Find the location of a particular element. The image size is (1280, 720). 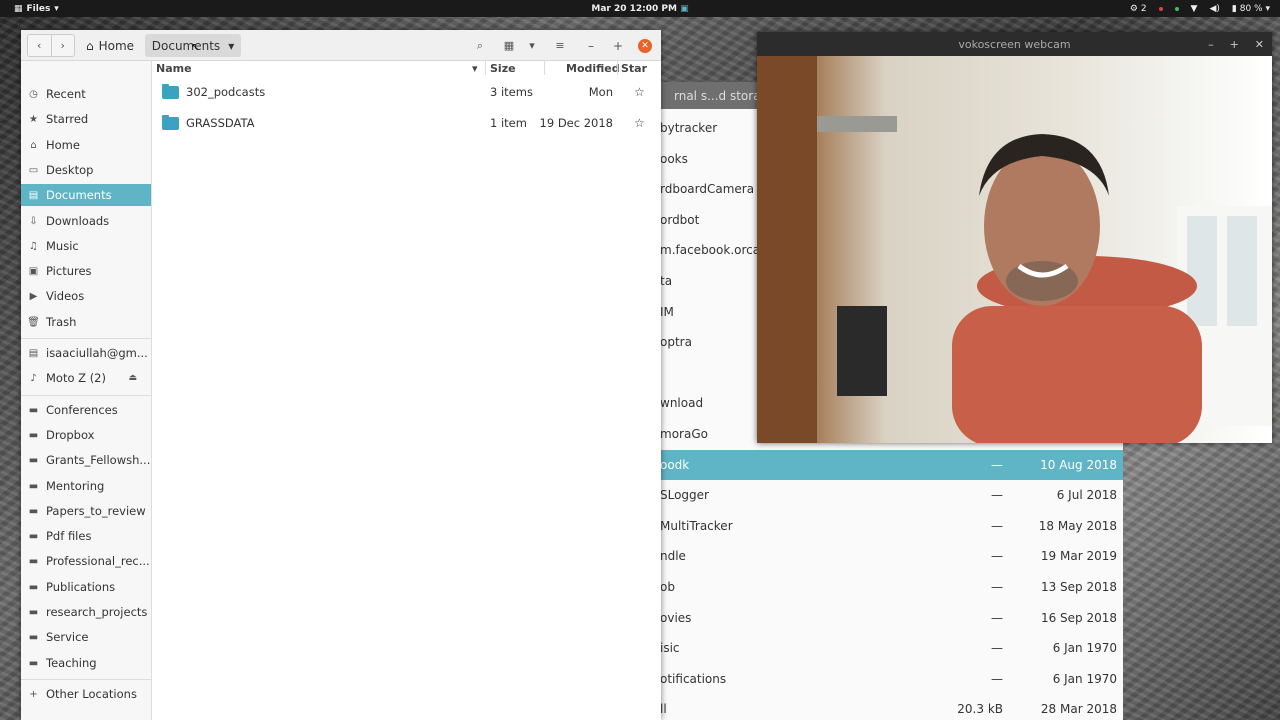

file-name: GRASSDATA is located at coordinates (220, 123).